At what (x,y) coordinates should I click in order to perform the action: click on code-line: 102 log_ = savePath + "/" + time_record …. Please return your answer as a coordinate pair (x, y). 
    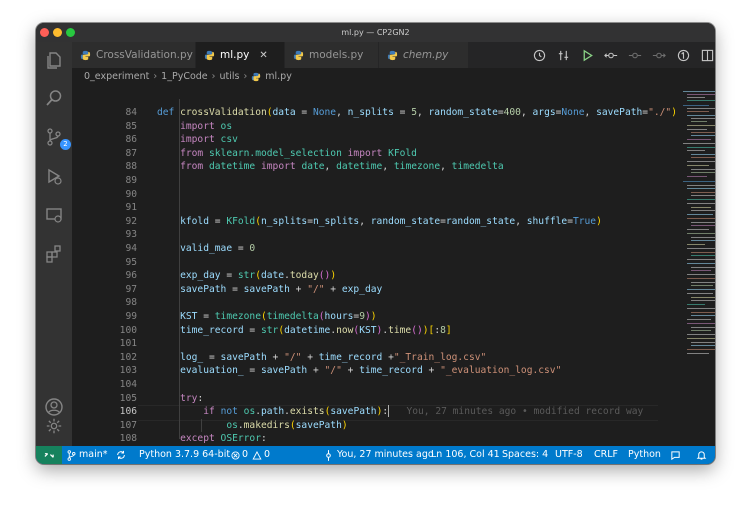
    Looking at the image, I should click on (303, 357).